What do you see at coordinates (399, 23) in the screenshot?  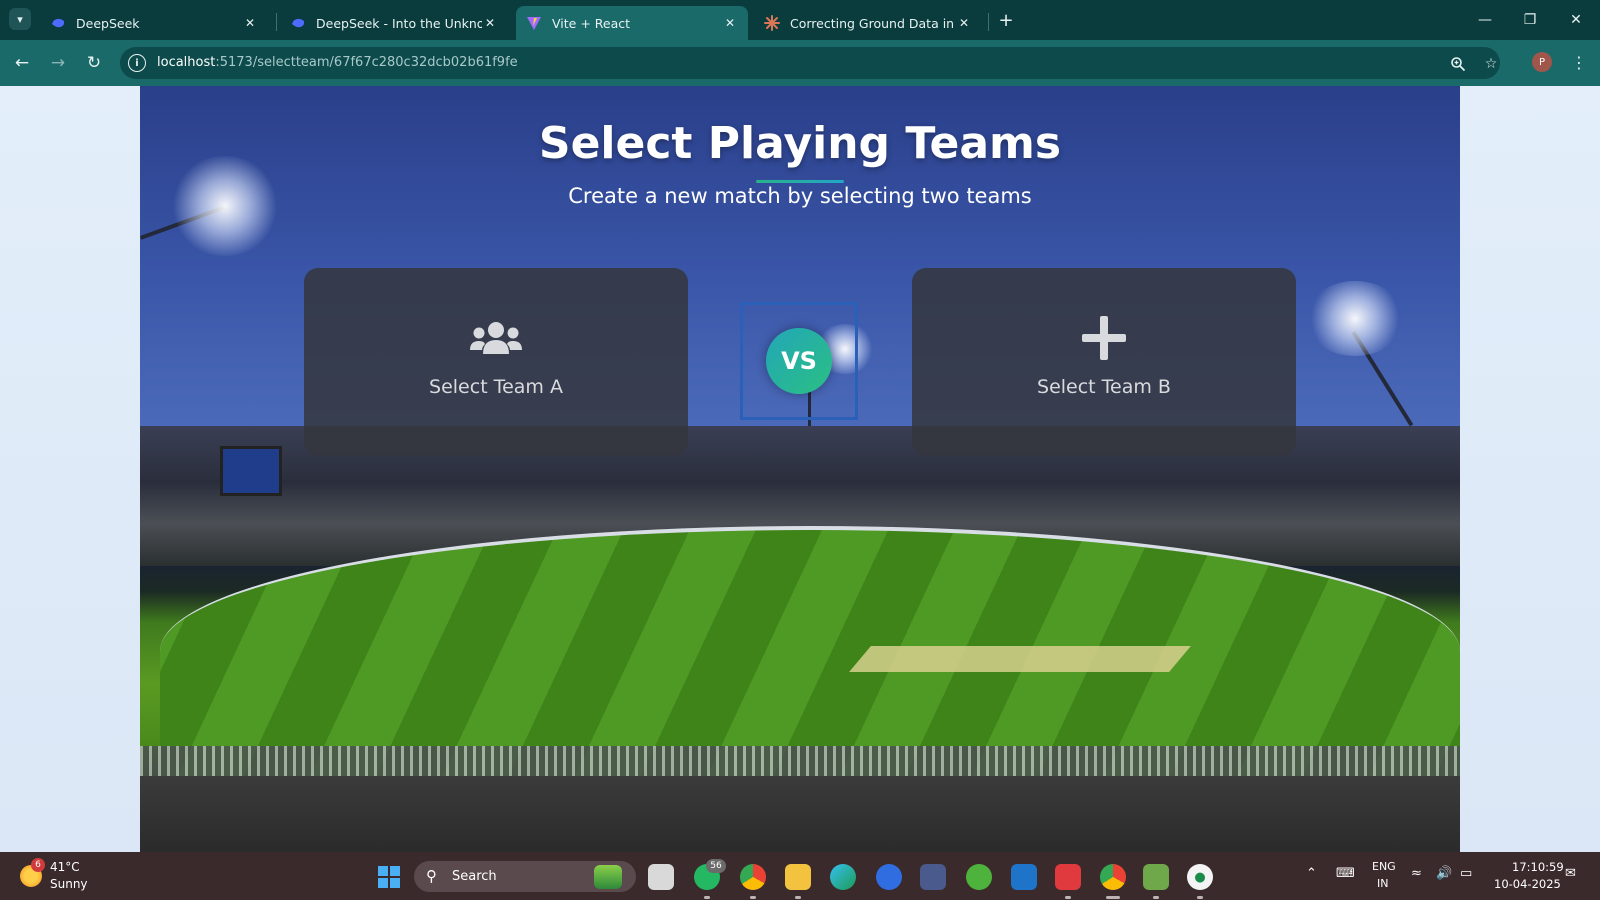 I see `tab-title: DeepSeek - Into the Unknown` at bounding box center [399, 23].